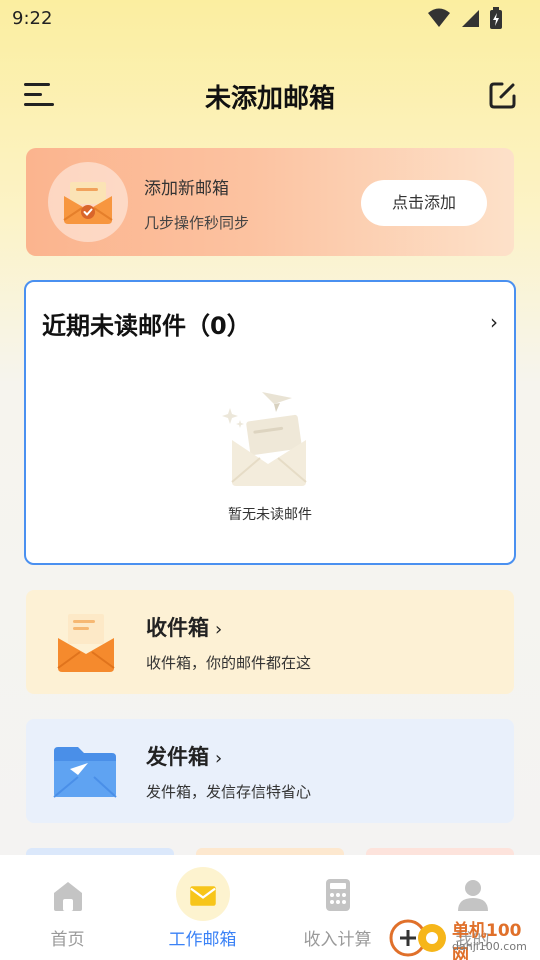 This screenshot has height=960, width=540. Describe the element at coordinates (470, 18) in the screenshot. I see `signal-icon` at that location.